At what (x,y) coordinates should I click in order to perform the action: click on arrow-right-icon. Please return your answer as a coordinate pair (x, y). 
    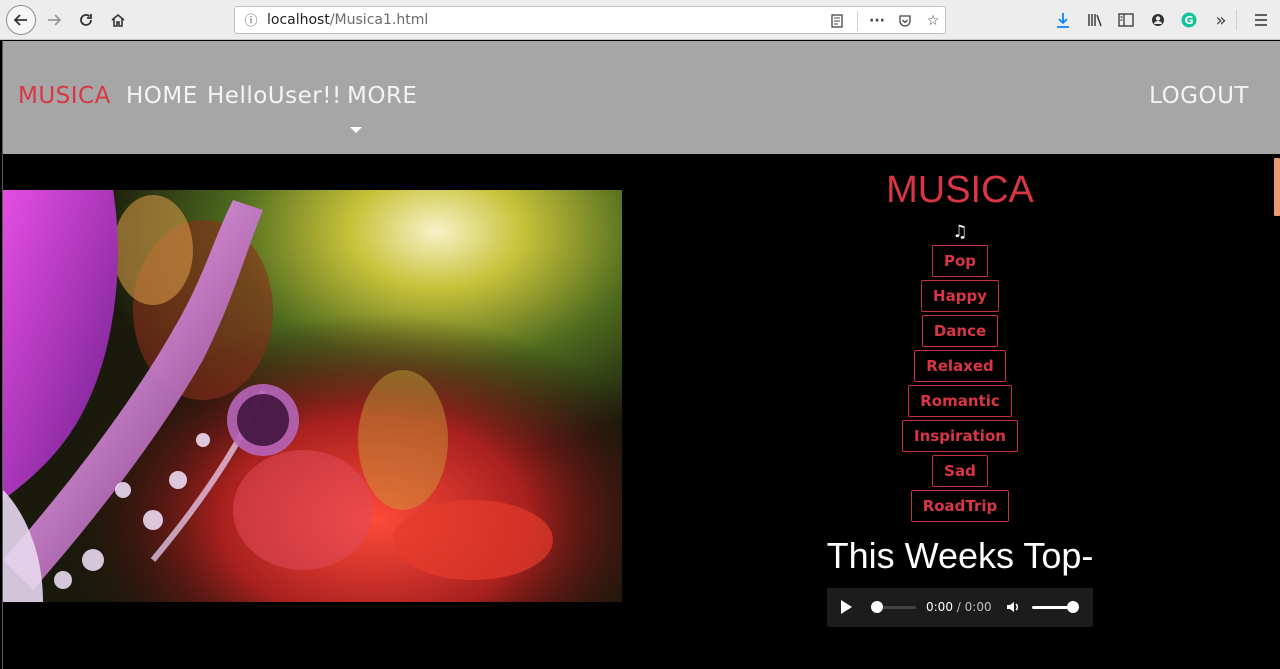
    Looking at the image, I should click on (55, 20).